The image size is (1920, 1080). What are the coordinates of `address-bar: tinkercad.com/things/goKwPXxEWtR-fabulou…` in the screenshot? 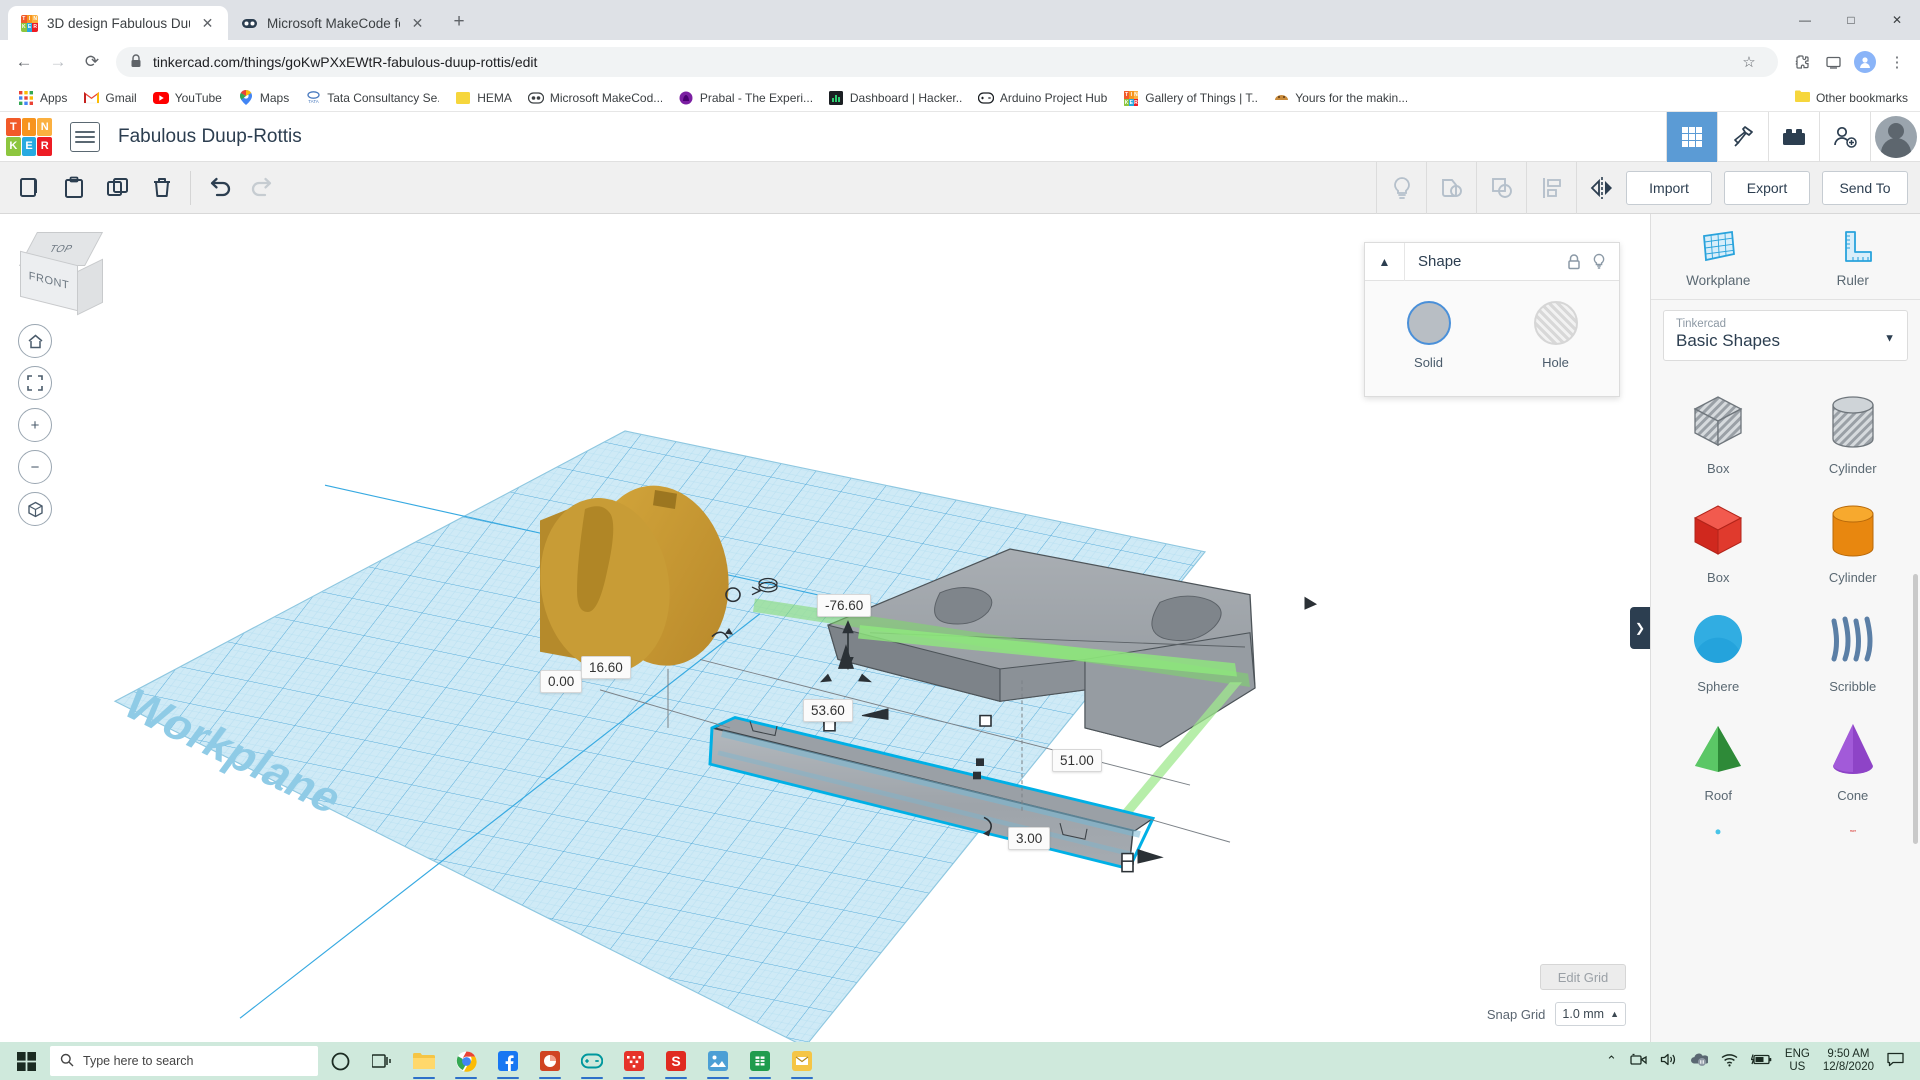 It's located at (947, 62).